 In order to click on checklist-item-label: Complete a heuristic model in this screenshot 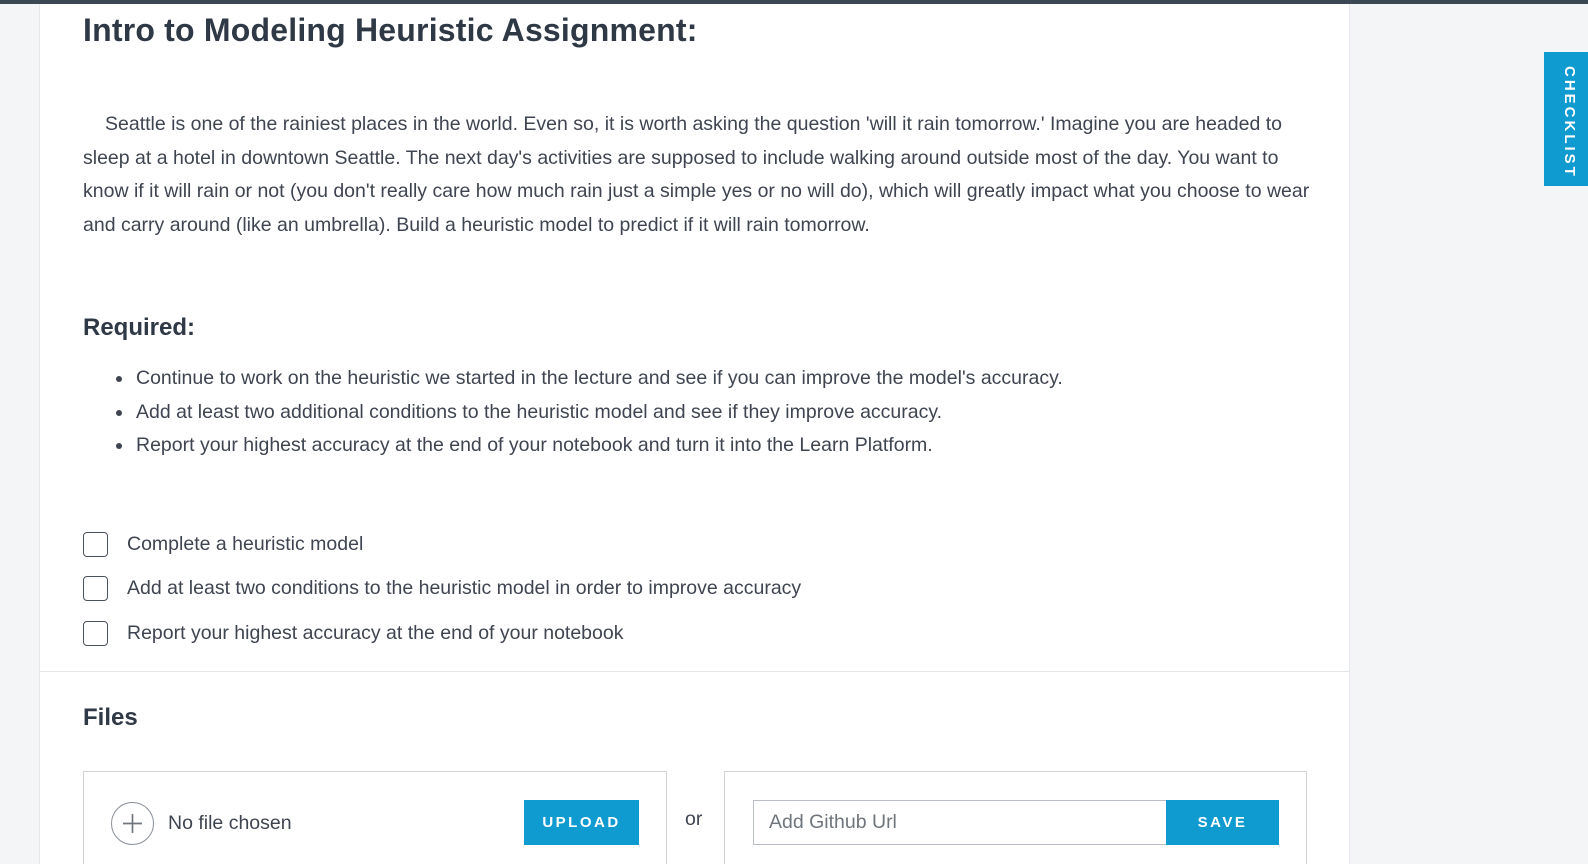, I will do `click(245, 543)`.